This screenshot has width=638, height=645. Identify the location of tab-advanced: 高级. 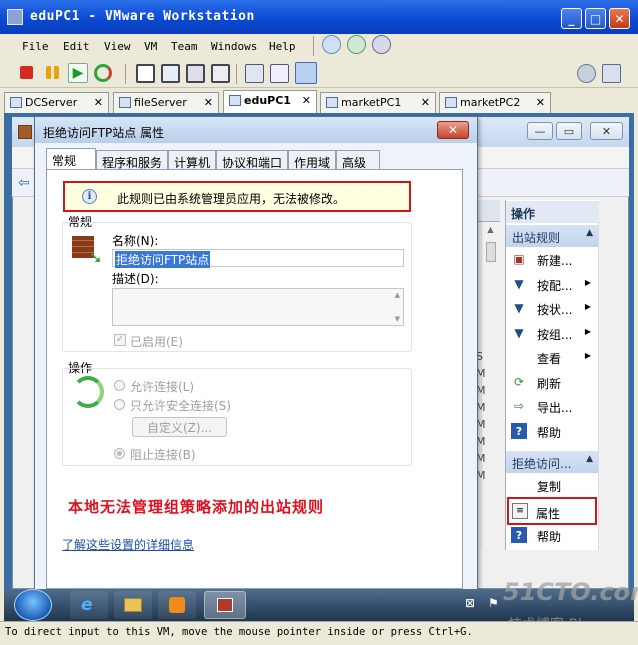
(358, 160).